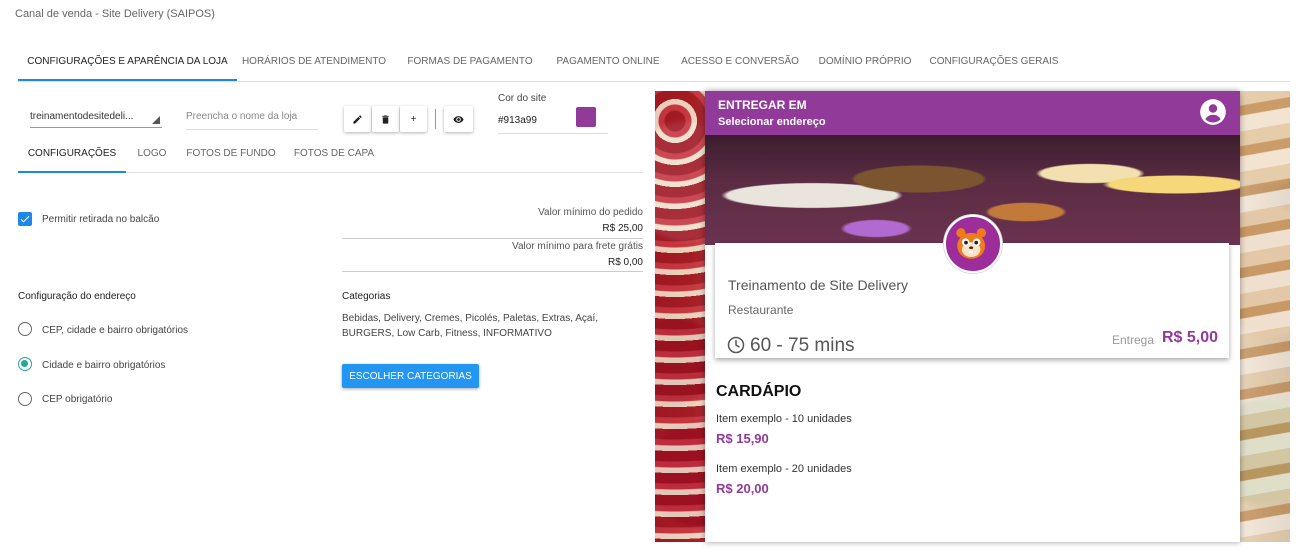 The width and height of the screenshot is (1298, 550). Describe the element at coordinates (517, 120) in the screenshot. I see `site-color-value: #913a99` at that location.